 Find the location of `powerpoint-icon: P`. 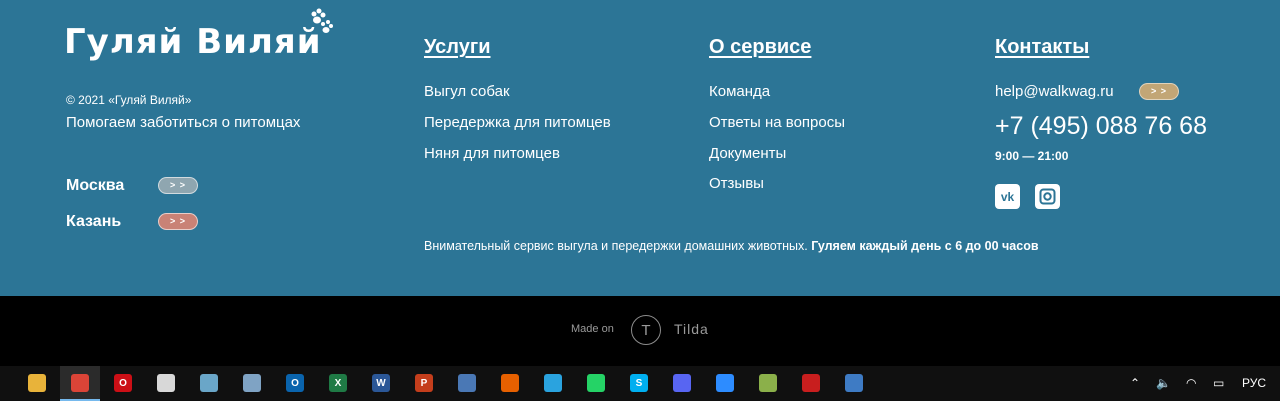

powerpoint-icon: P is located at coordinates (424, 383).